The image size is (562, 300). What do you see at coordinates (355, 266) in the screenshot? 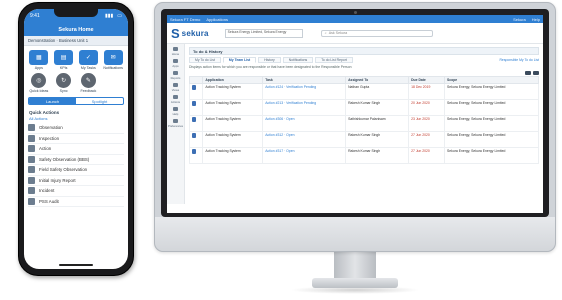
I see `monitor-stand` at bounding box center [355, 266].